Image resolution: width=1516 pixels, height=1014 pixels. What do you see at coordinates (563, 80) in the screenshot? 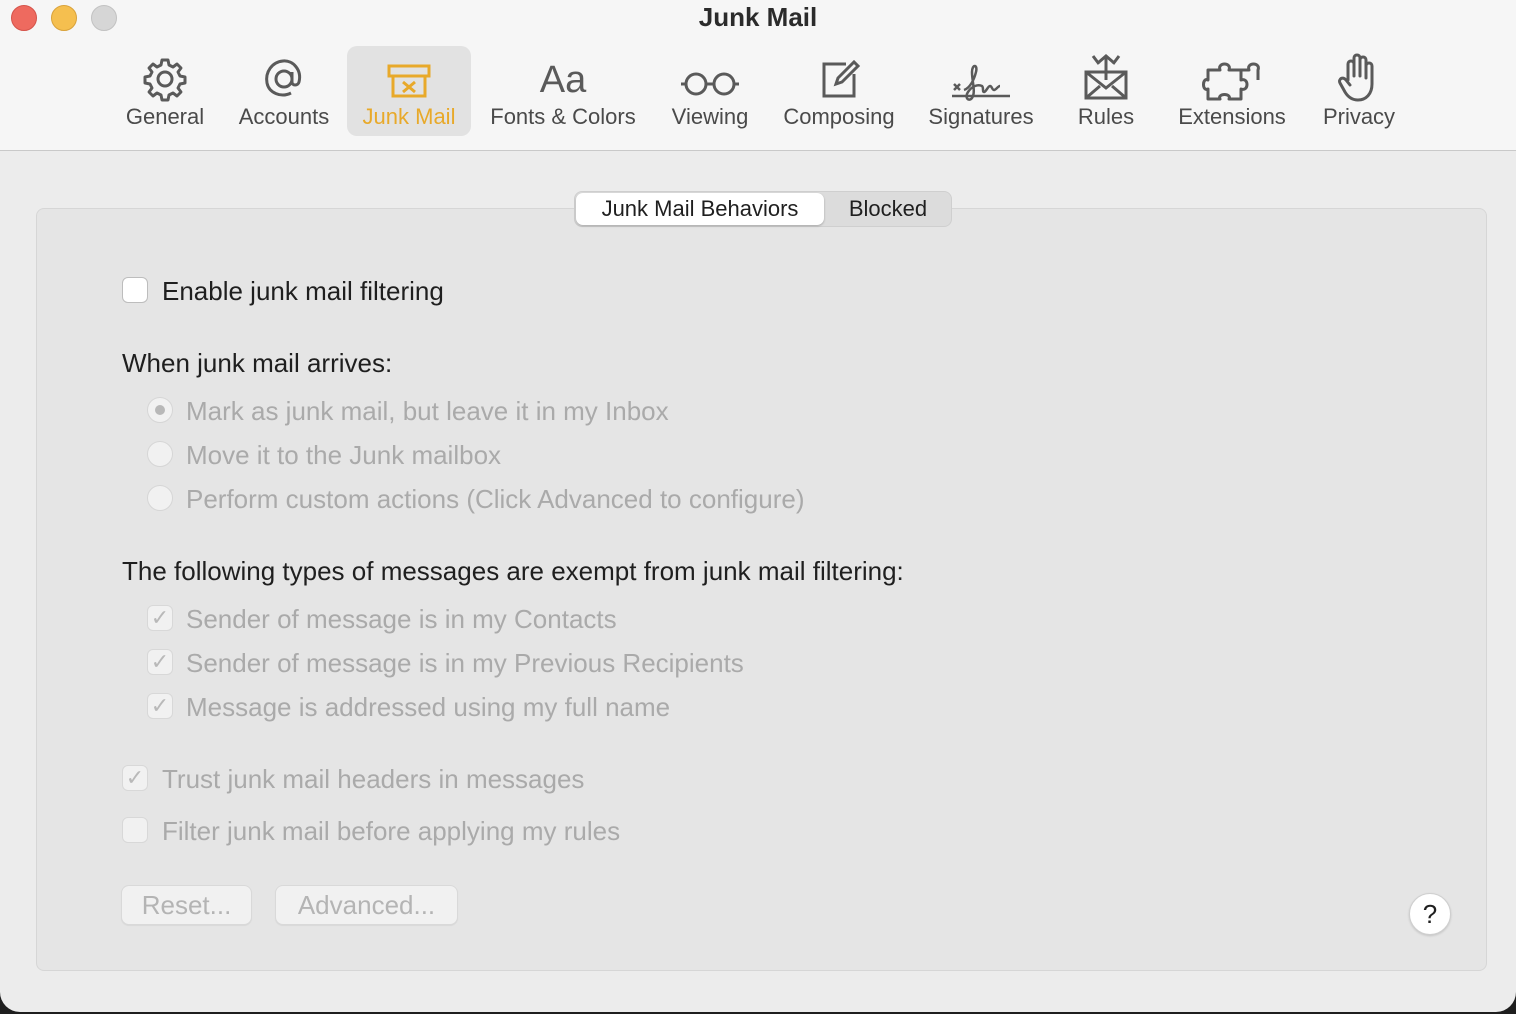
I see `fonts-icon: Aa` at bounding box center [563, 80].